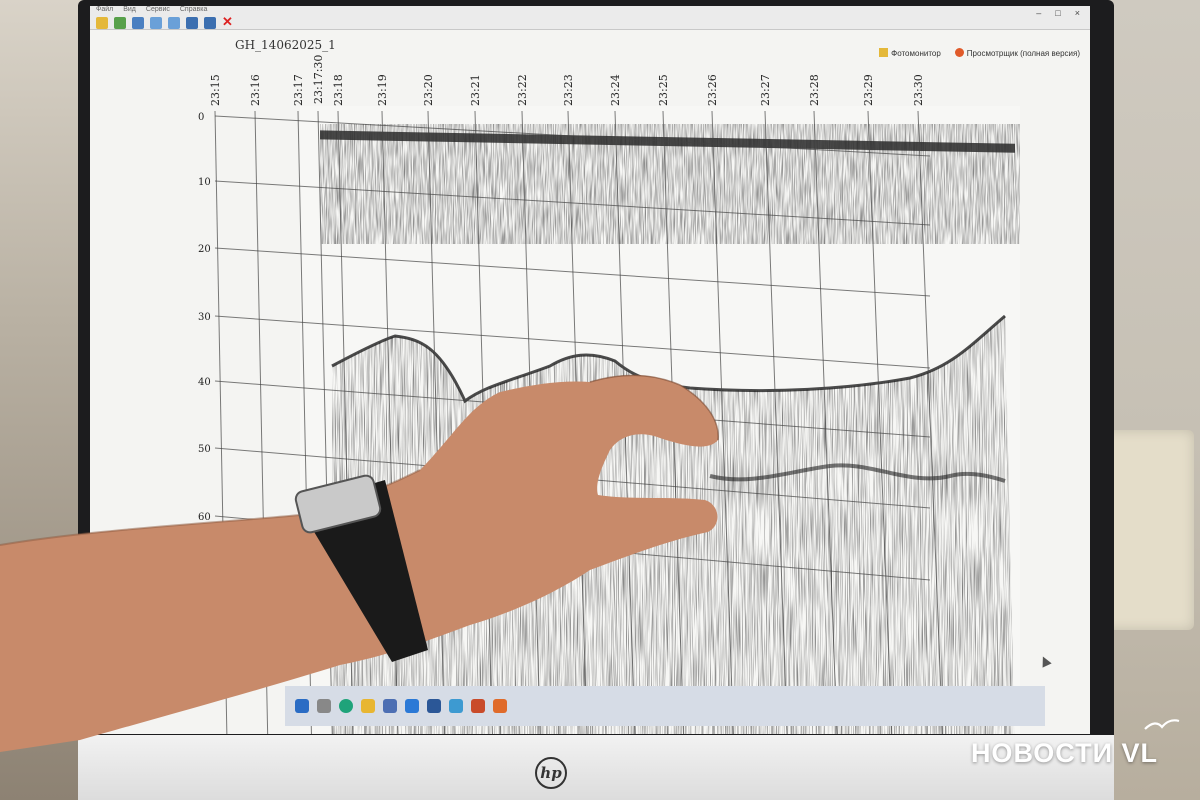  I want to click on watermark-text: НОВОСТИ VL, so click(1064, 753).